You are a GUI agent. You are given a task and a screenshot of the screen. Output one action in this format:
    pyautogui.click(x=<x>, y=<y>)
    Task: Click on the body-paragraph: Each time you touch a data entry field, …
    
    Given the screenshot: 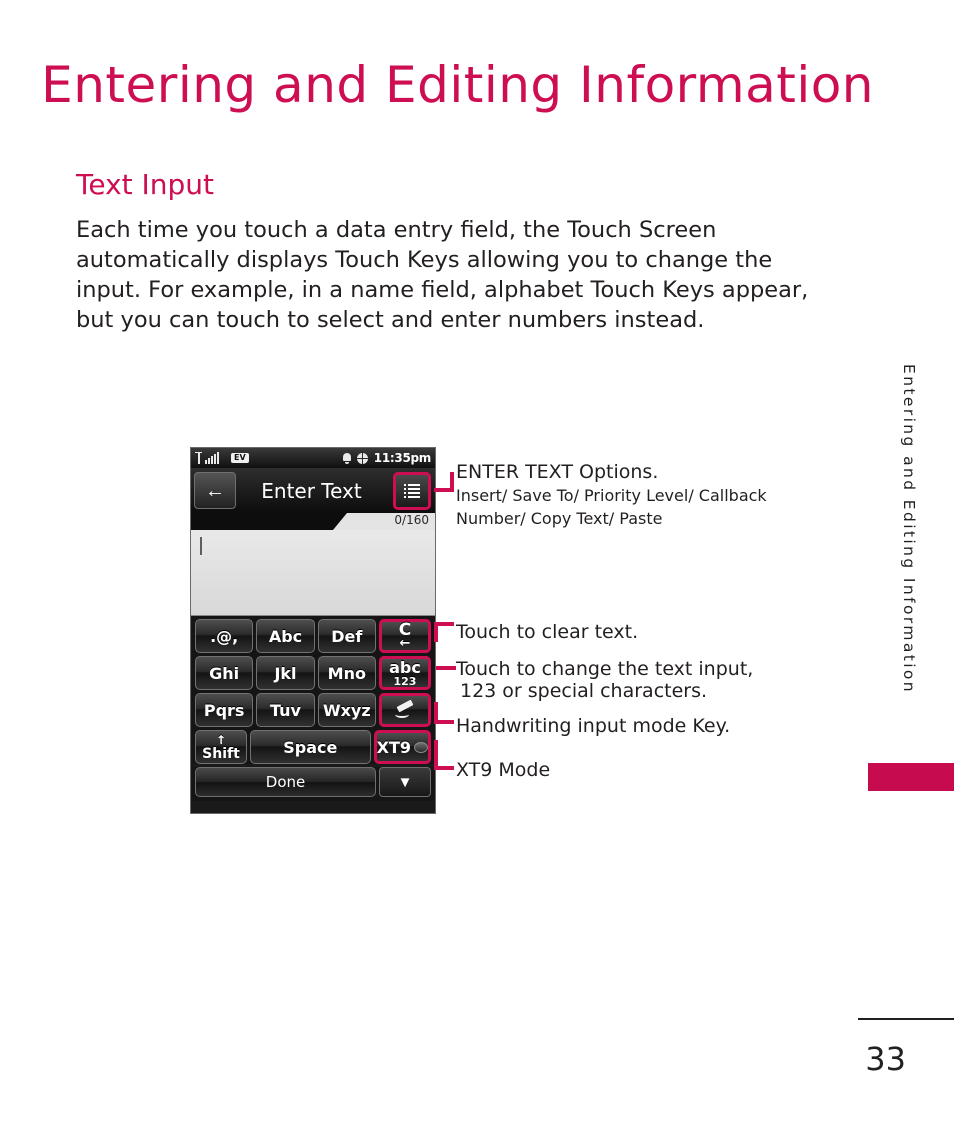 What is the action you would take?
    pyautogui.click(x=442, y=275)
    